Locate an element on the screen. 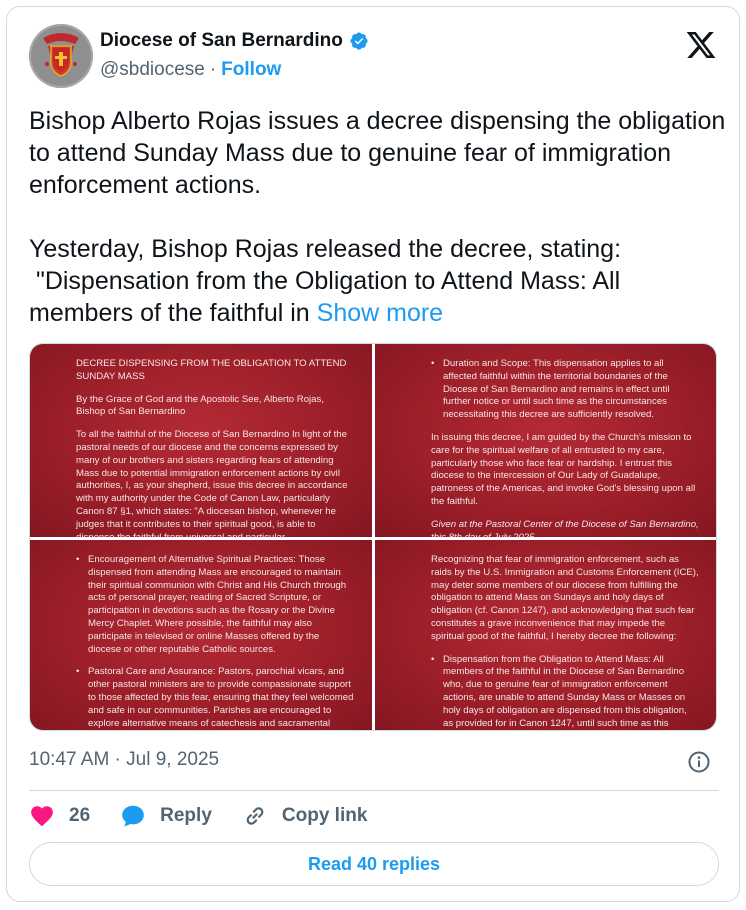 Image resolution: width=746 pixels, height=910 pixels. handle-row: @sbdiocese · Follow is located at coordinates (190, 70).